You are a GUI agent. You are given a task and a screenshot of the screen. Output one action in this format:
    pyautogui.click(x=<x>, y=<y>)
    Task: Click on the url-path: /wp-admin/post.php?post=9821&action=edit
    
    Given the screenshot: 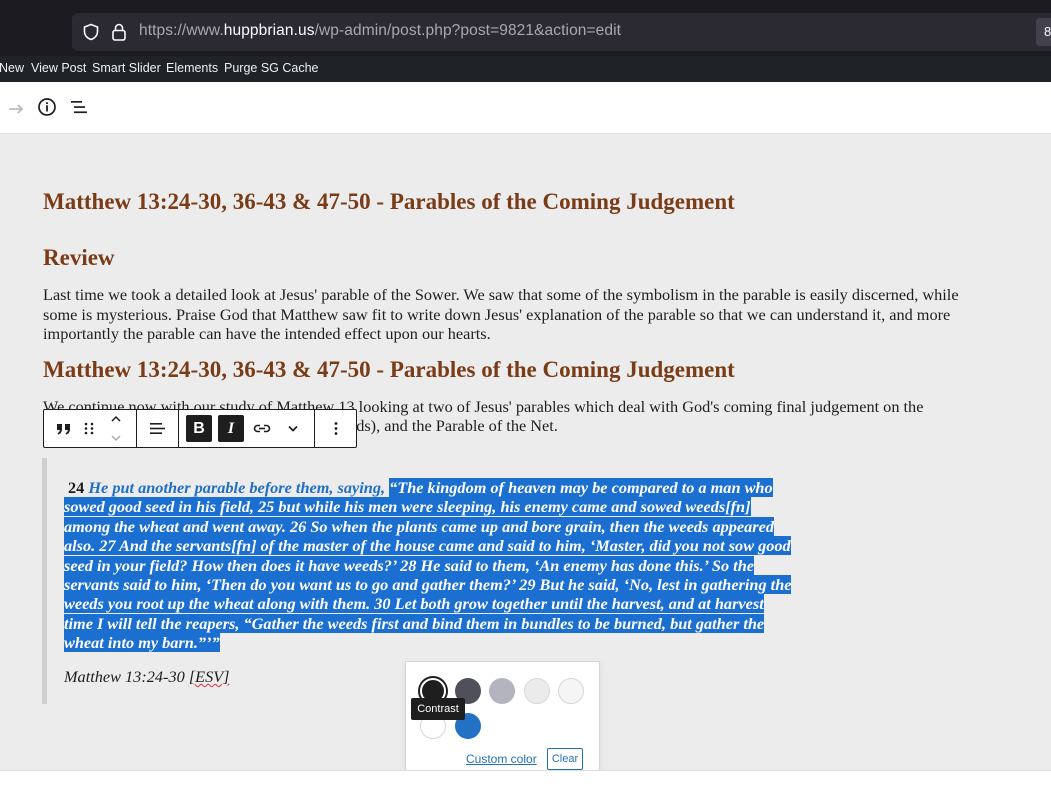 What is the action you would take?
    pyautogui.click(x=468, y=30)
    